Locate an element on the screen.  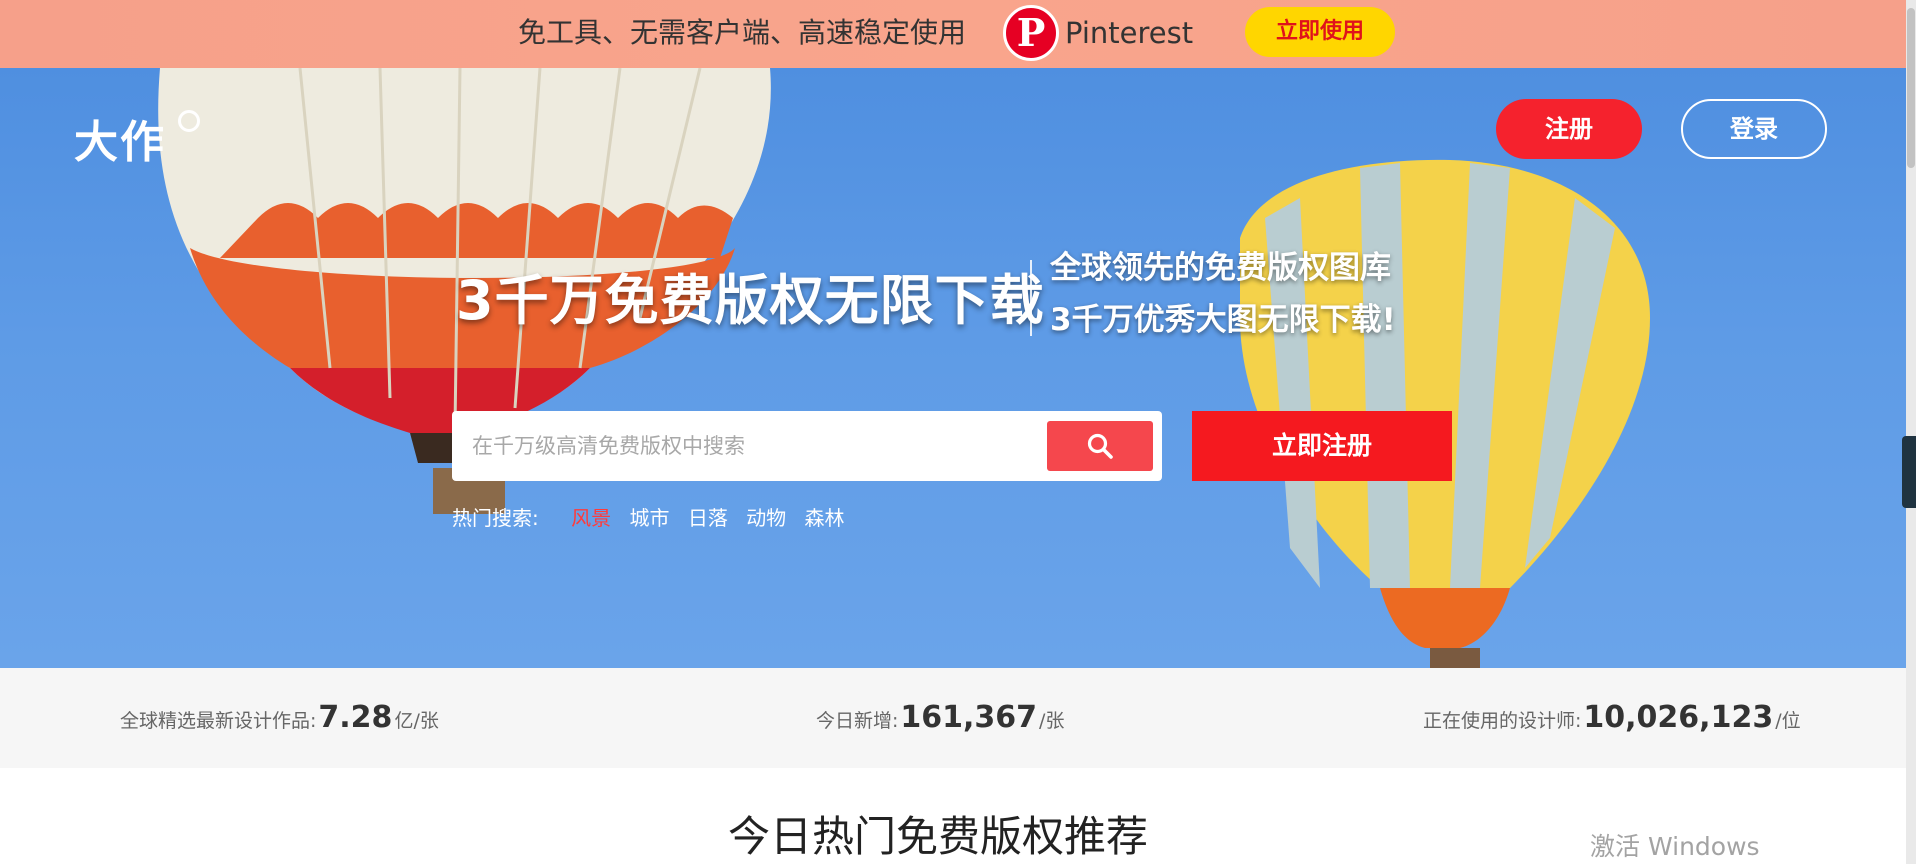
stat-unit: /位 is located at coordinates (1788, 721).